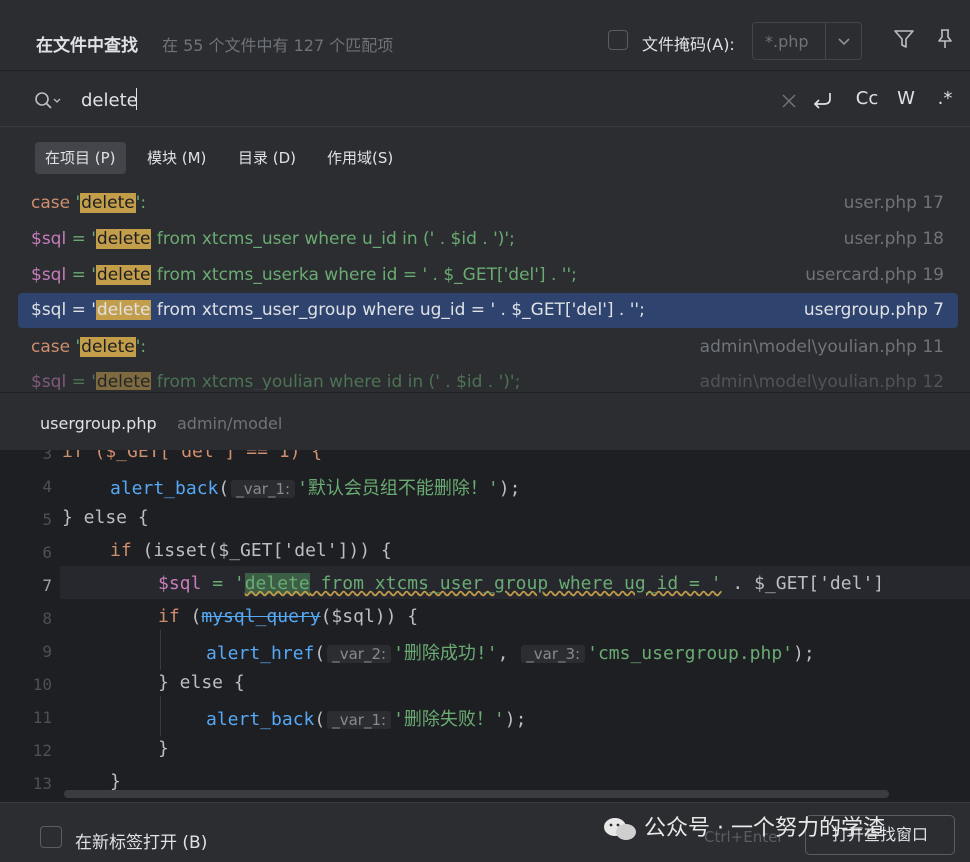  Describe the element at coordinates (223, 583) in the screenshot. I see `code-eq: = '` at that location.